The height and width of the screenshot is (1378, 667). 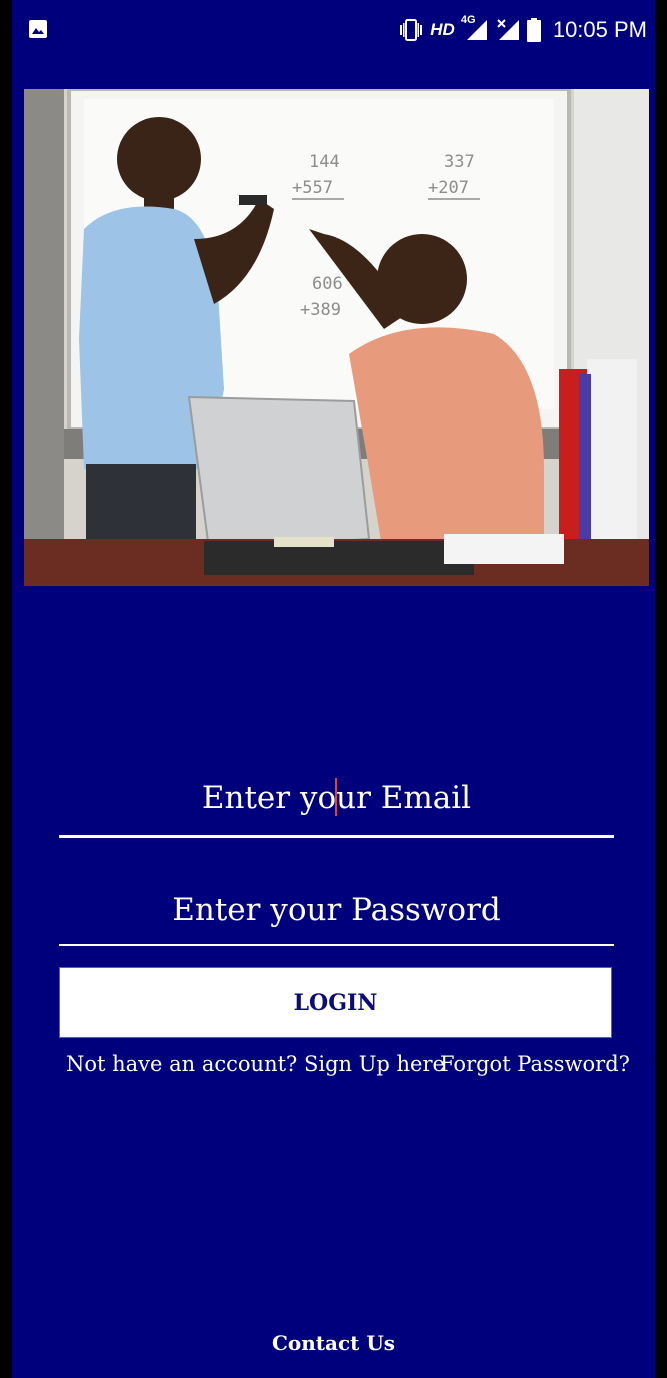 I want to click on status-bar: HD 4G 10:05 PM, so click(x=333, y=30).